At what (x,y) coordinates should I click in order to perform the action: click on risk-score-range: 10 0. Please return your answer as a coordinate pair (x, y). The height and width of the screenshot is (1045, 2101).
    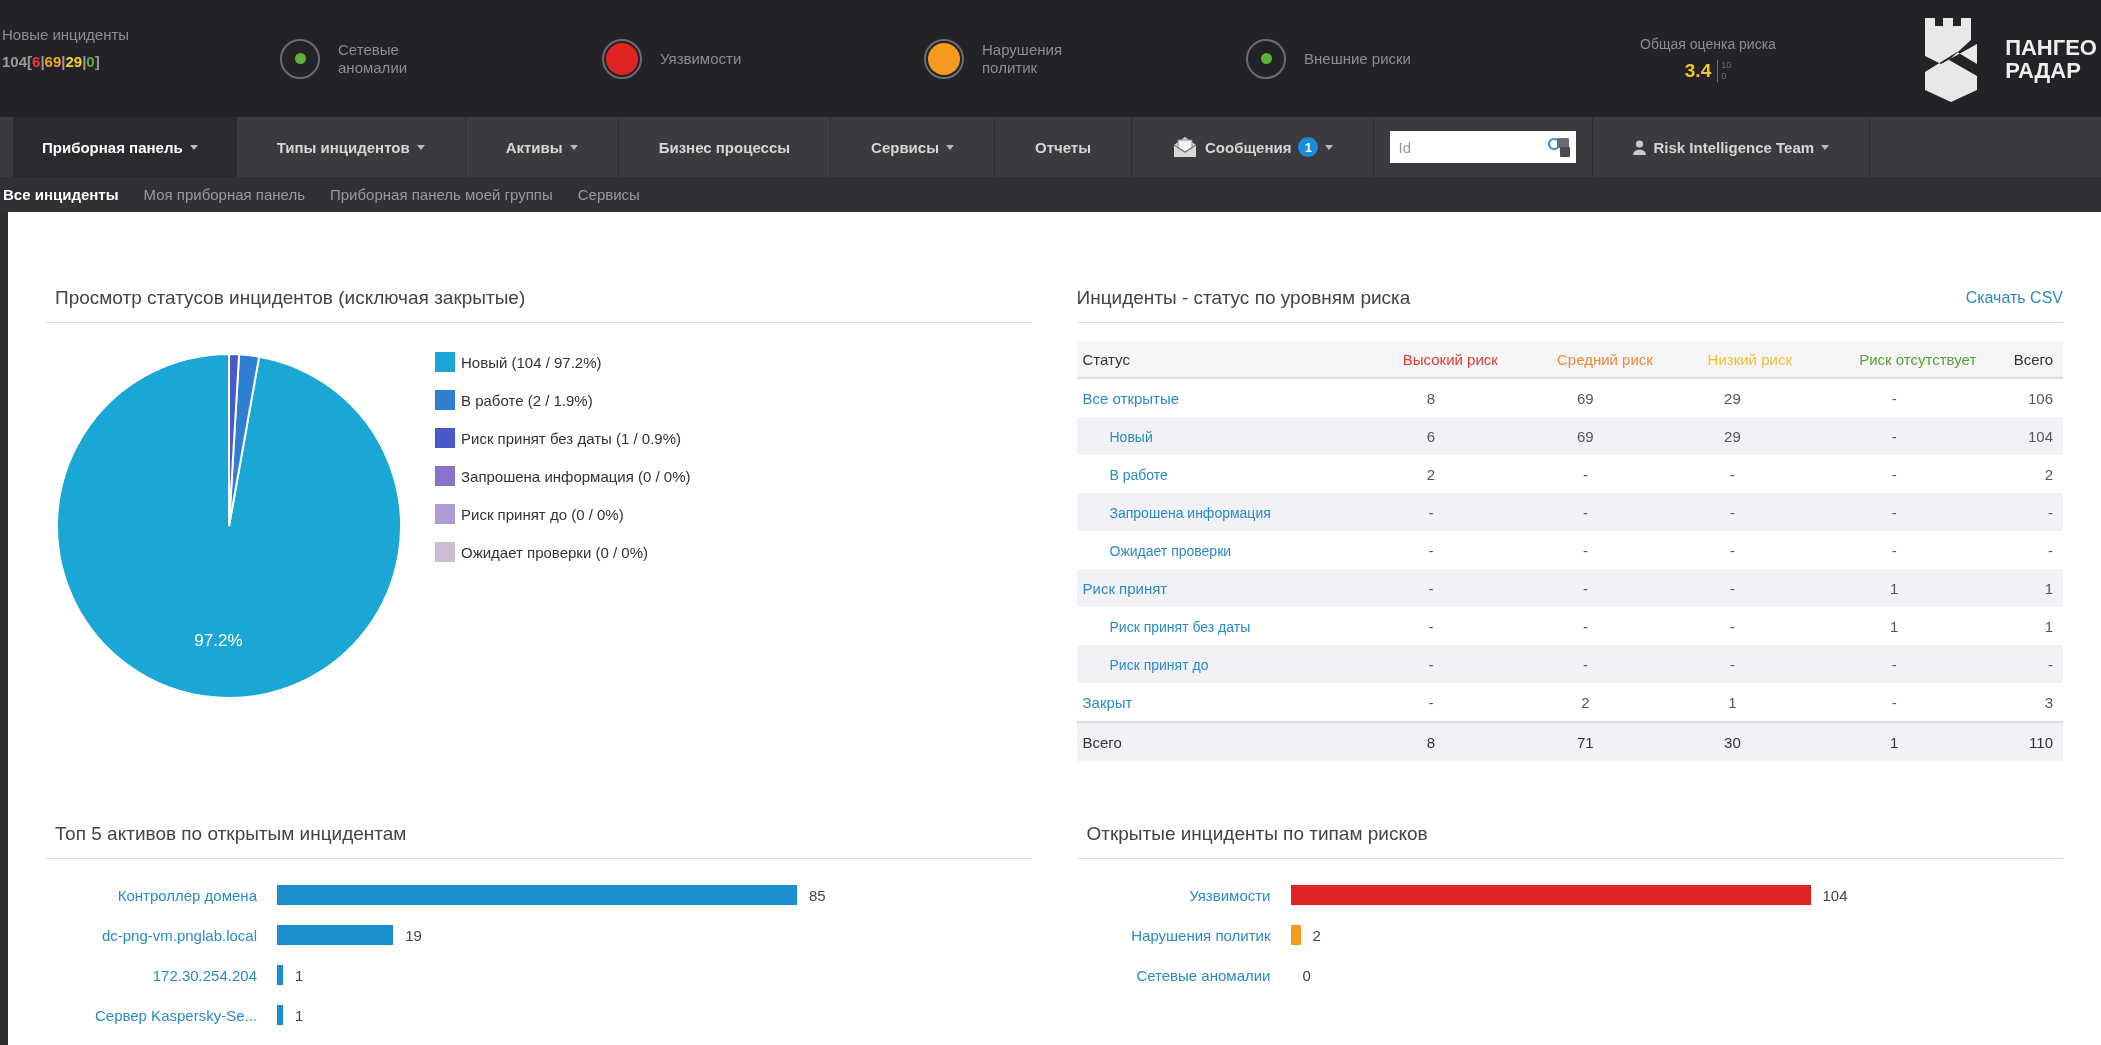
    Looking at the image, I should click on (1724, 70).